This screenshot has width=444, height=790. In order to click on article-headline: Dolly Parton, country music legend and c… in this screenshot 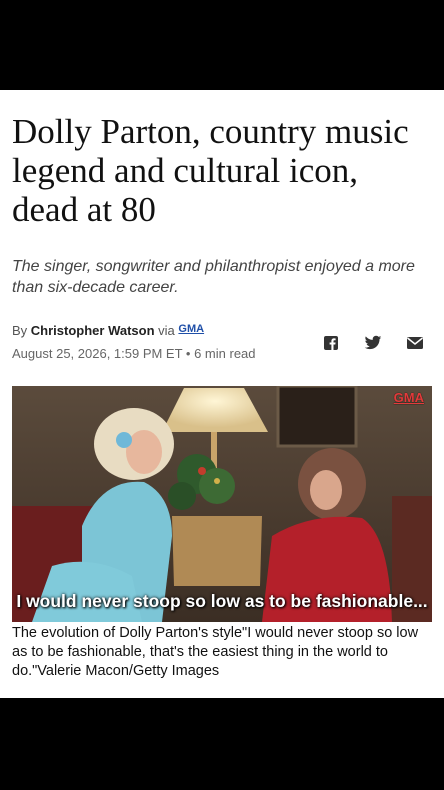, I will do `click(210, 170)`.